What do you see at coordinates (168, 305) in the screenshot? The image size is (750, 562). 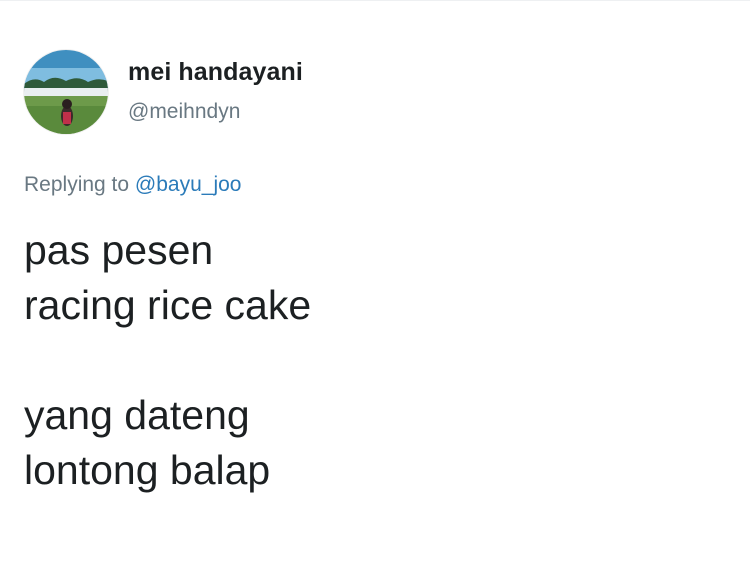 I see `tweet-text-line: racing rice cake` at bounding box center [168, 305].